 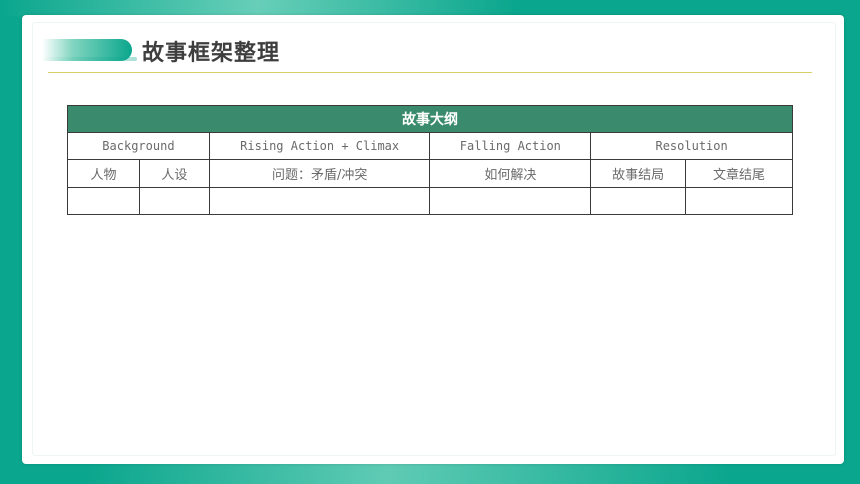 What do you see at coordinates (510, 146) in the screenshot?
I see `section-falling-action: Falling Action` at bounding box center [510, 146].